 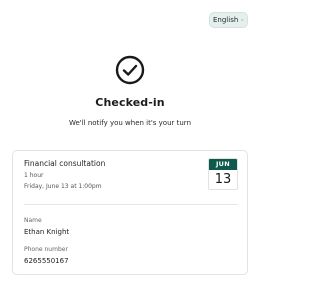 I want to click on card-divider, so click(x=131, y=204).